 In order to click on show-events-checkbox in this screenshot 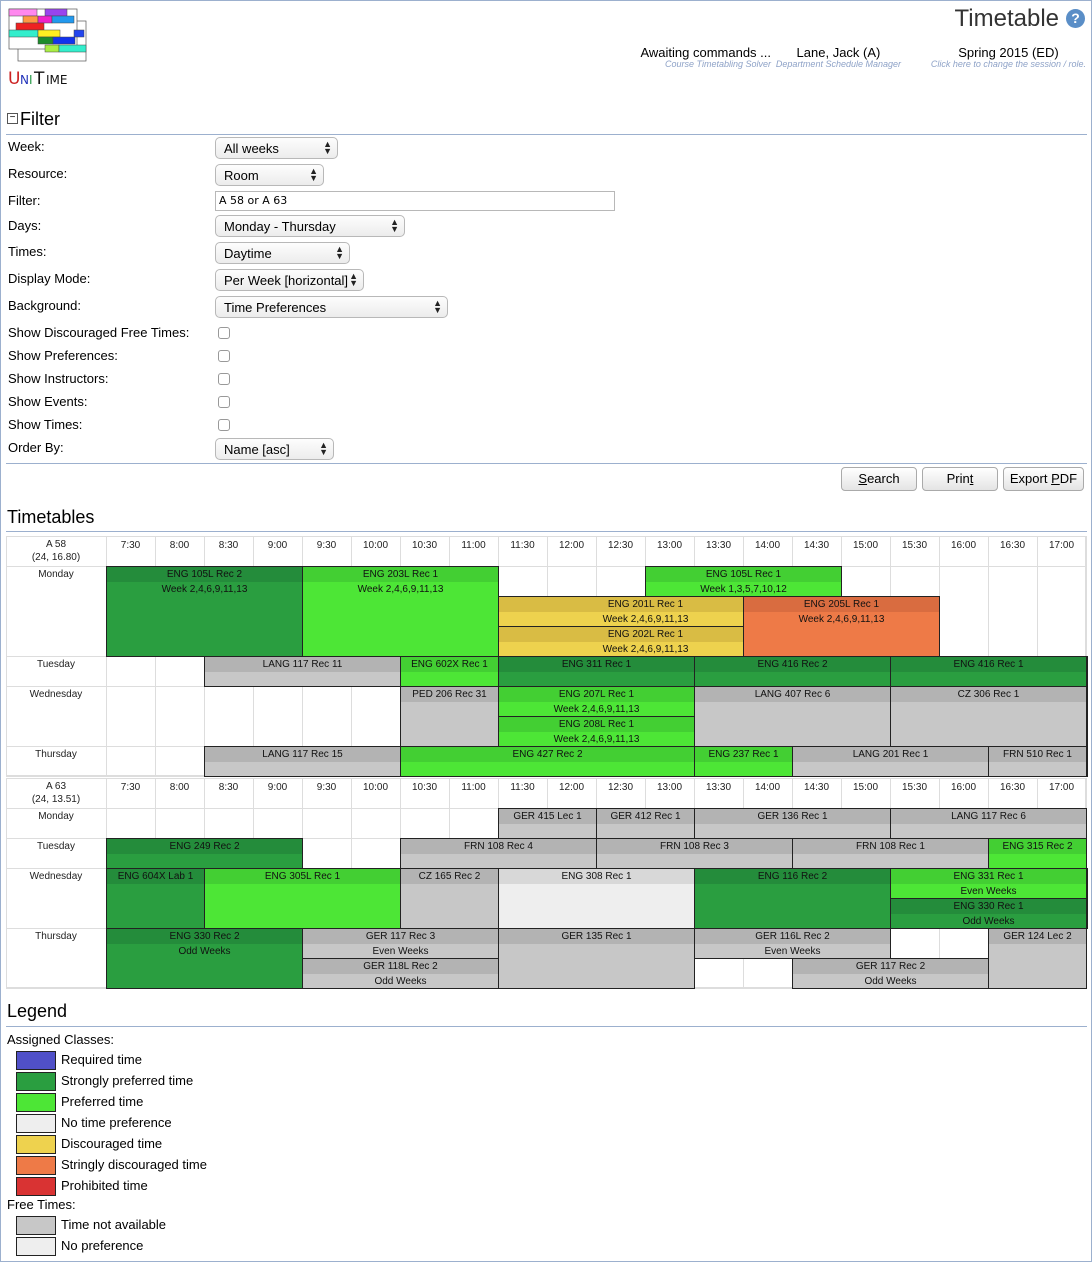, I will do `click(224, 402)`.